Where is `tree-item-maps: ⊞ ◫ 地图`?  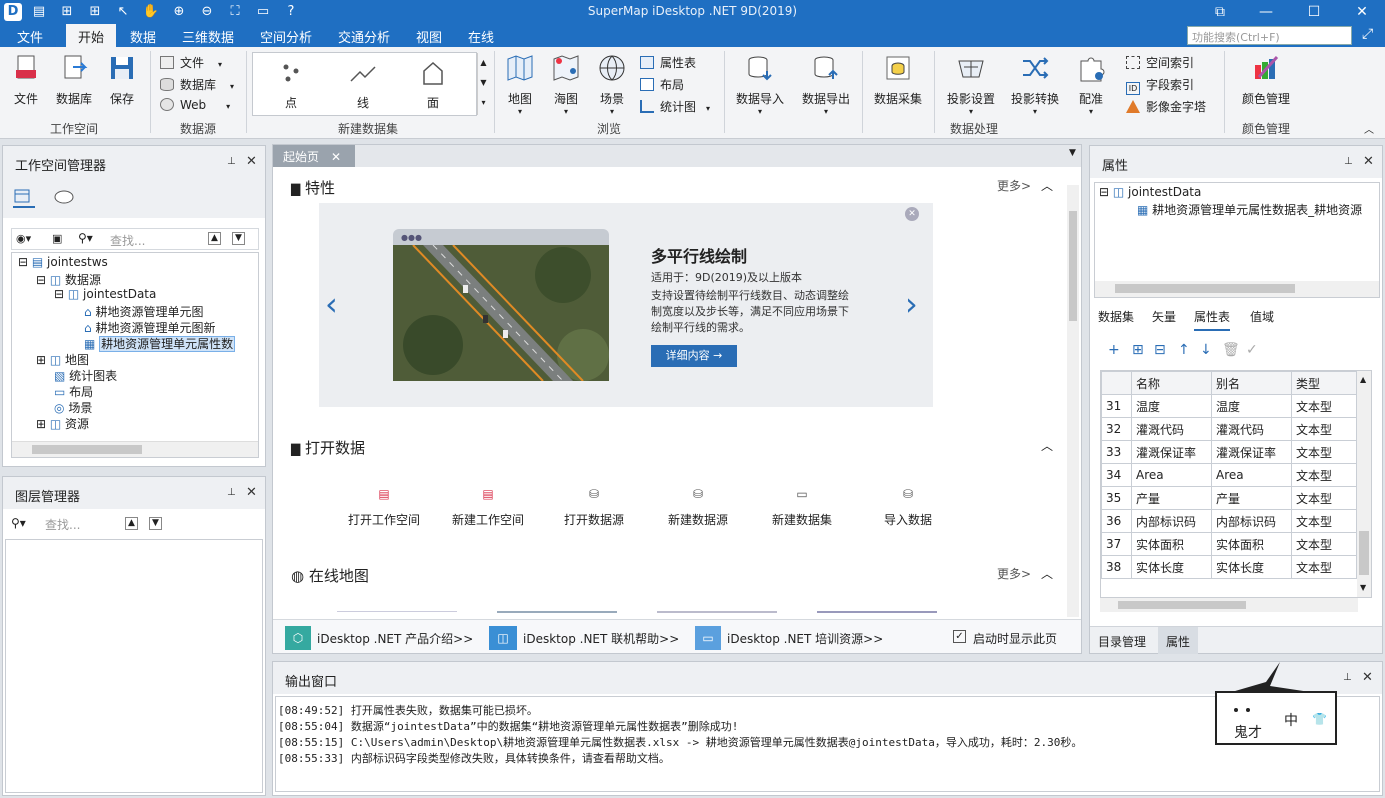
tree-item-maps: ⊞ ◫ 地图 is located at coordinates (62, 359).